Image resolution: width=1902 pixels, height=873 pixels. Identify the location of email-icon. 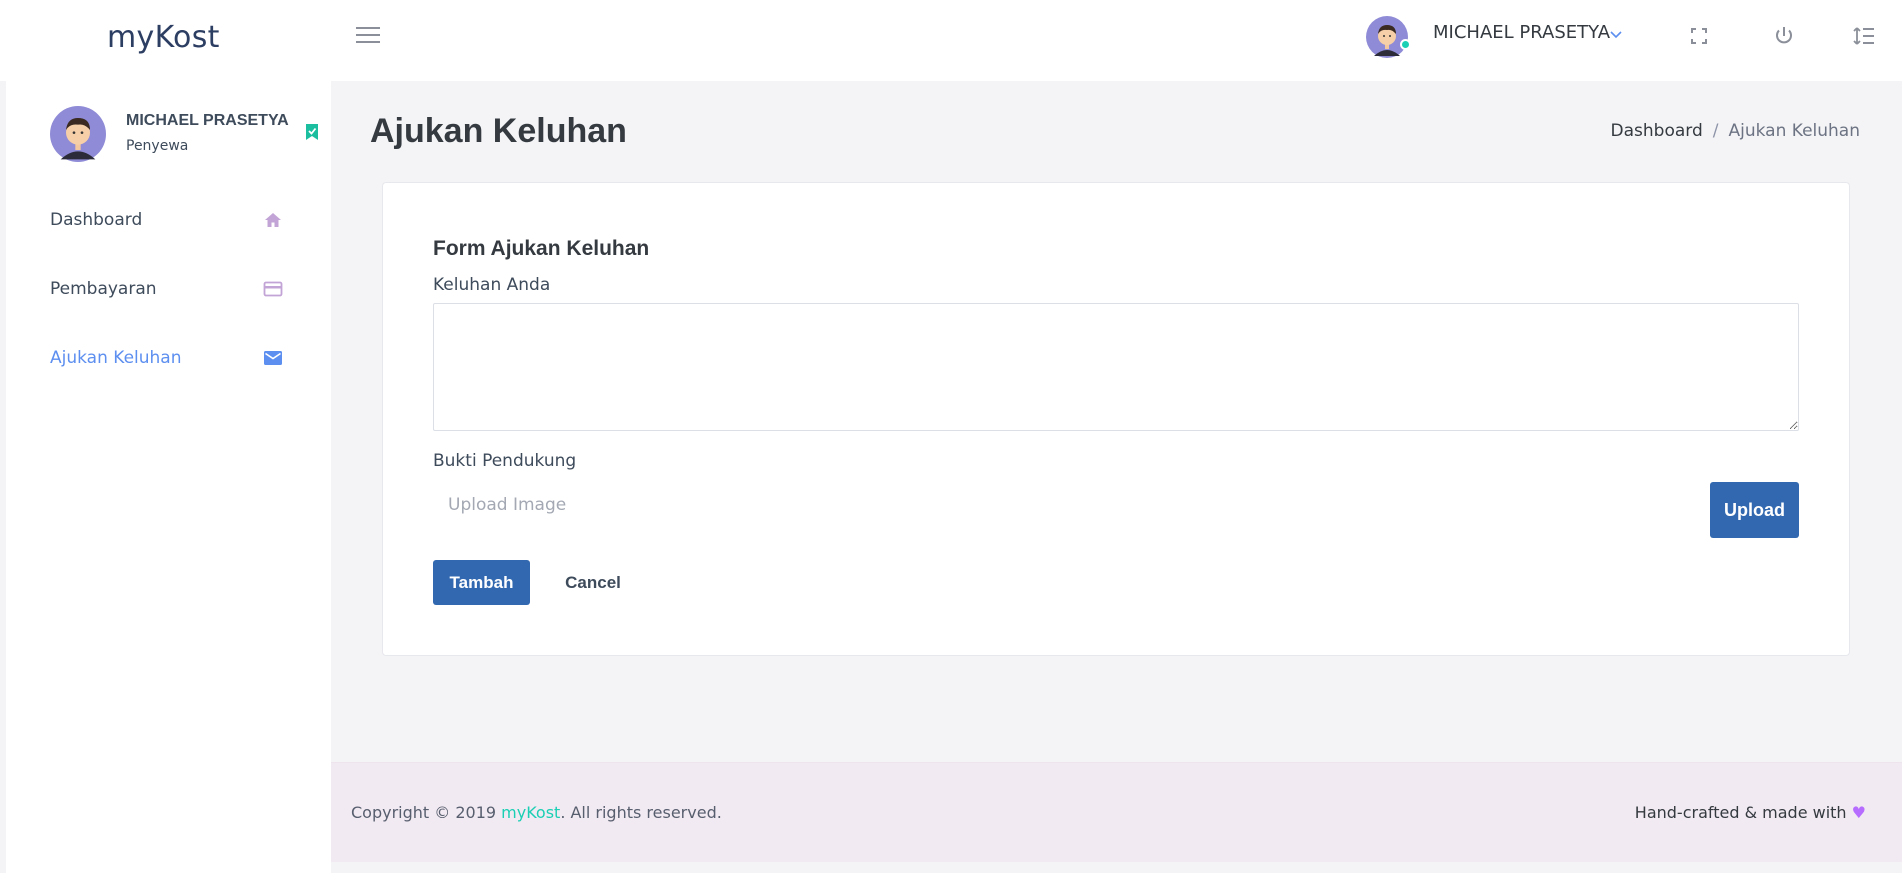
(273, 358).